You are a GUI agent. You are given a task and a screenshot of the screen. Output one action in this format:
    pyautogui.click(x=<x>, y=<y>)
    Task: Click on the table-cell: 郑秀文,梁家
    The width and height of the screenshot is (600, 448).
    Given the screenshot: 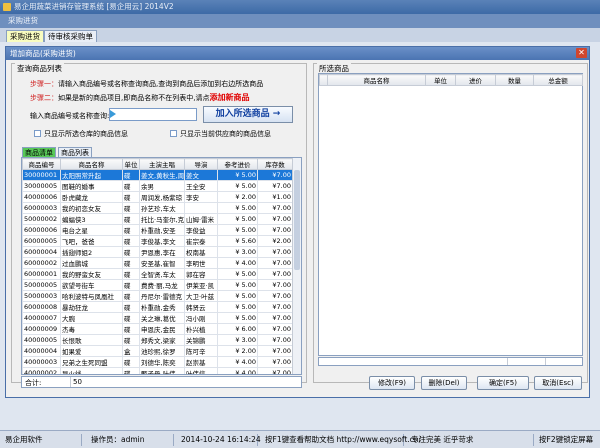 What is the action you would take?
    pyautogui.click(x=162, y=340)
    